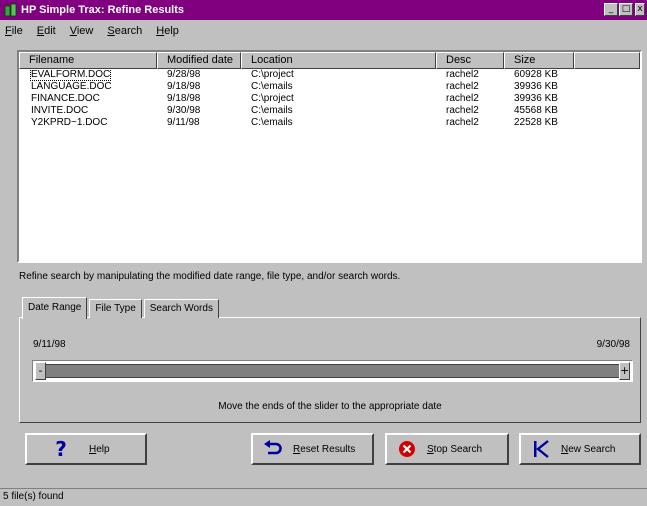 This screenshot has height=506, width=647. Describe the element at coordinates (103, 10) in the screenshot. I see `window-title: HP Simple Trax: Refine Results` at that location.